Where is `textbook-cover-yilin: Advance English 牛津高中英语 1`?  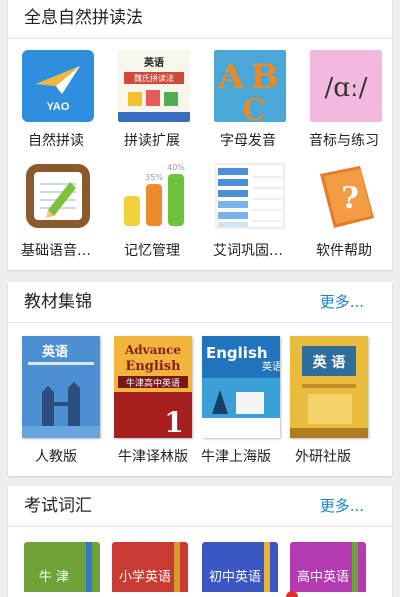 textbook-cover-yilin: Advance English 牛津高中英语 1 is located at coordinates (153, 387).